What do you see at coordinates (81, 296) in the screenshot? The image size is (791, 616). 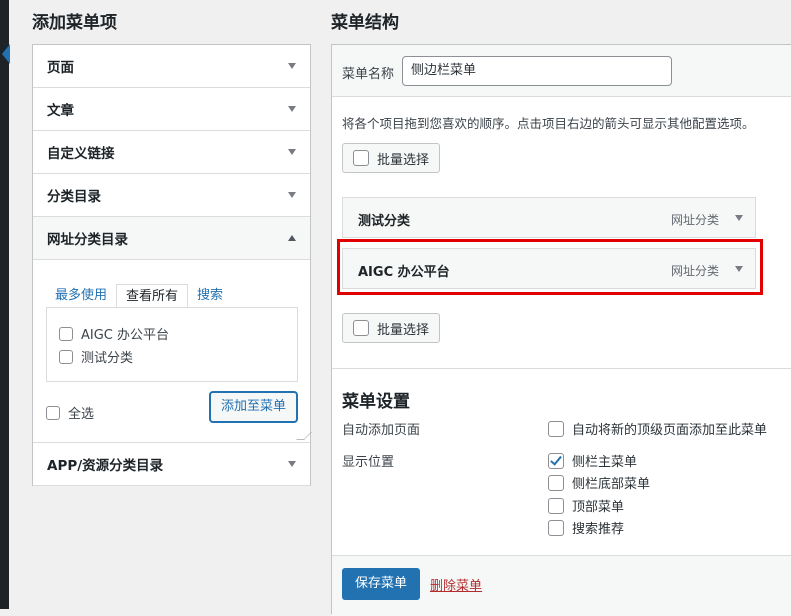 I see `tab-most-used: 最多使用` at bounding box center [81, 296].